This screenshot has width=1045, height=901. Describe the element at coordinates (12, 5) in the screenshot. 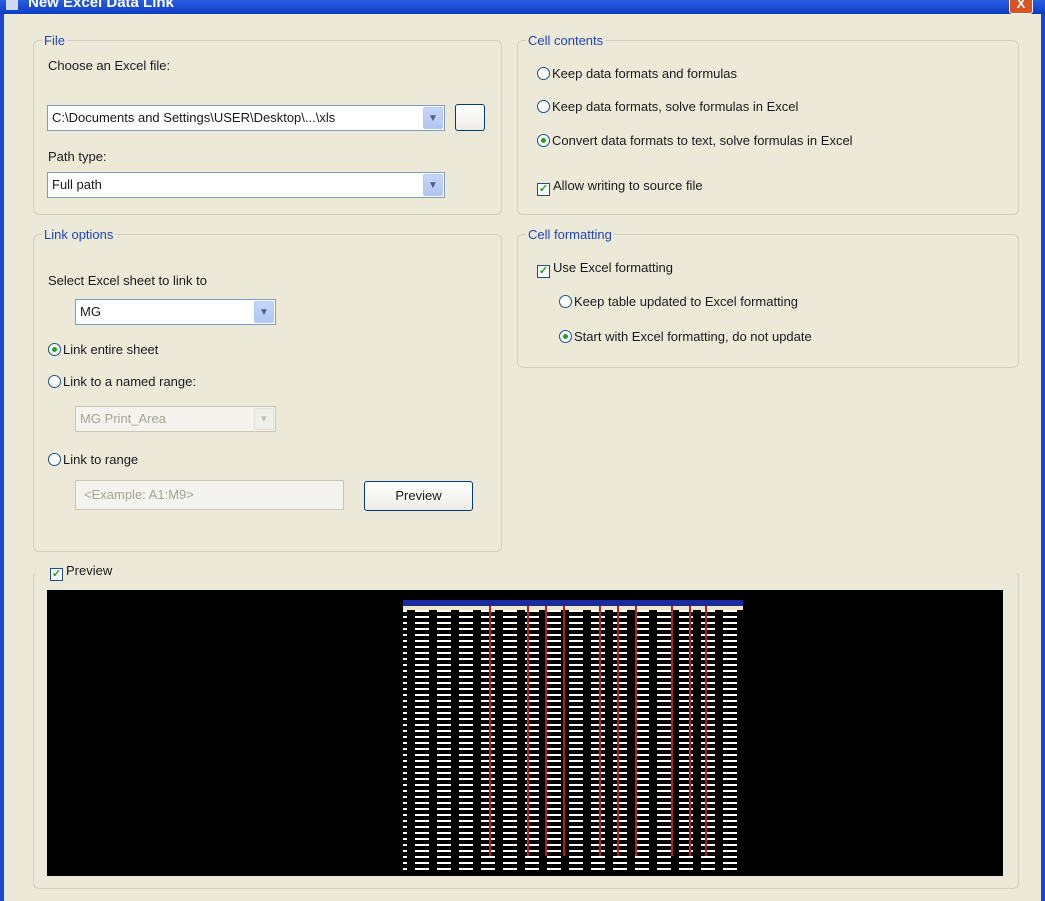

I see `app-icon` at that location.